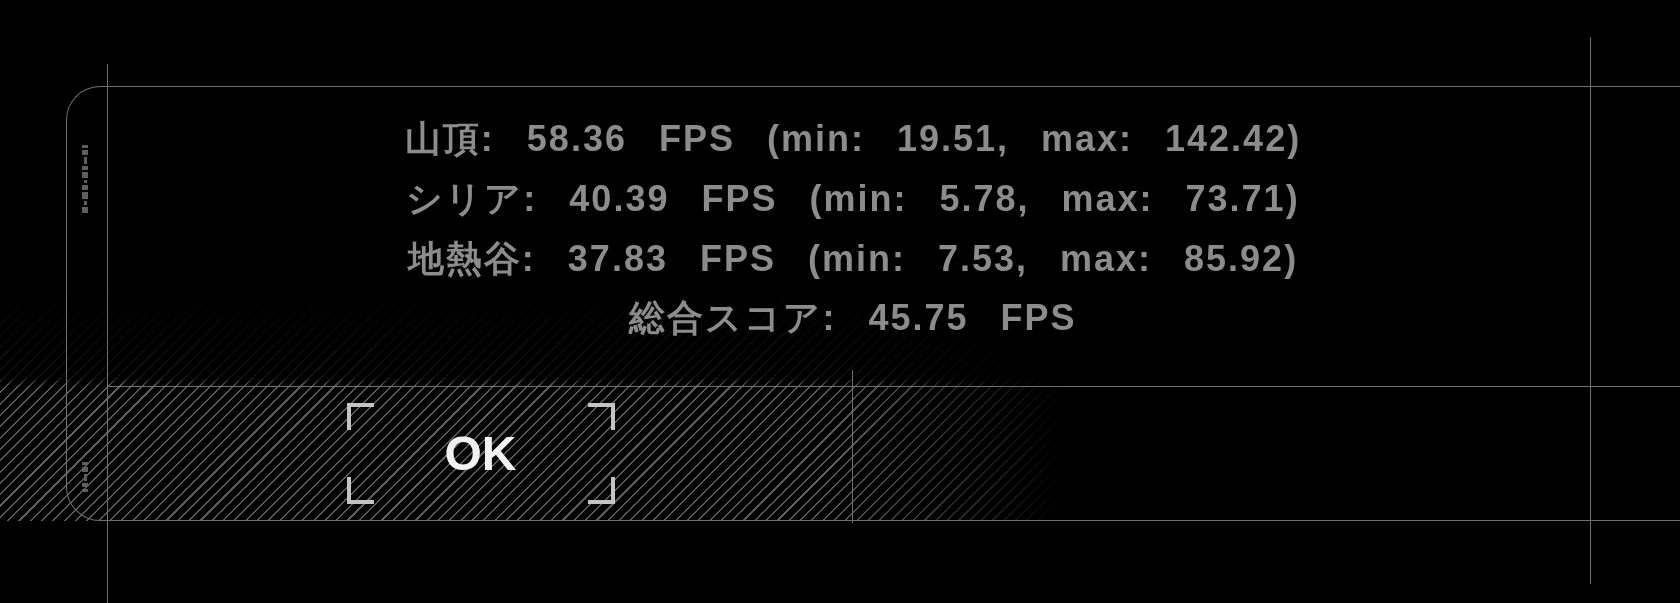 The height and width of the screenshot is (603, 1680). I want to click on result-line: 地熱谷: 37.83 FPS (min: 7.53, max: 85.92), so click(853, 259).